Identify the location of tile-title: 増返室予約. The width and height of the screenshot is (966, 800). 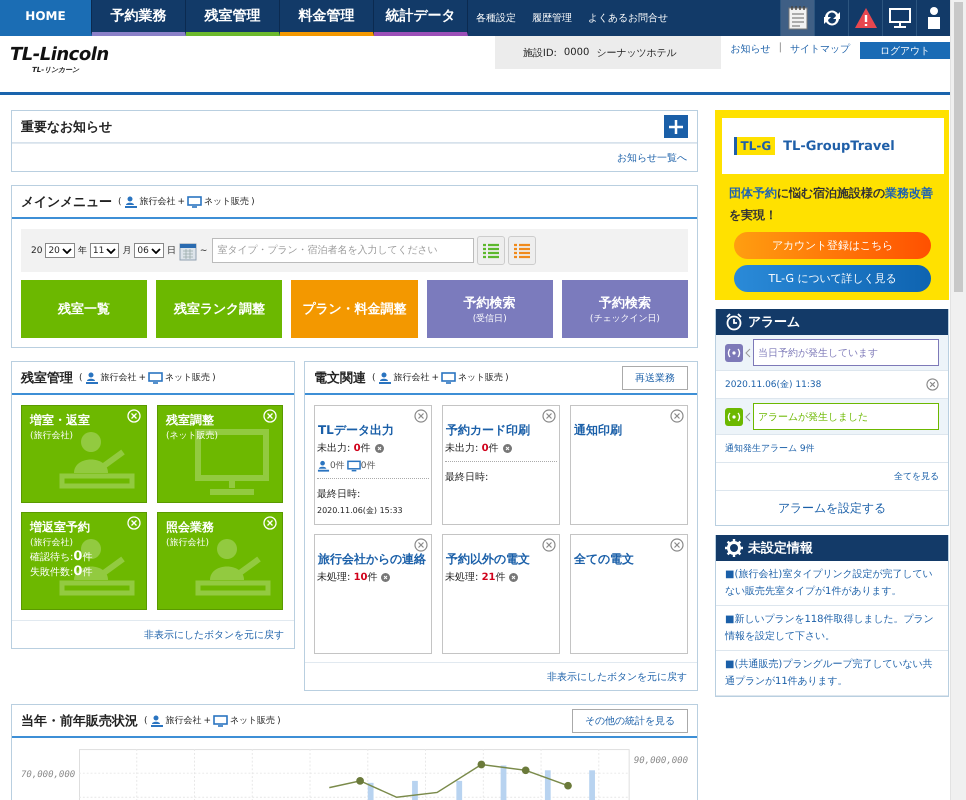
(60, 527).